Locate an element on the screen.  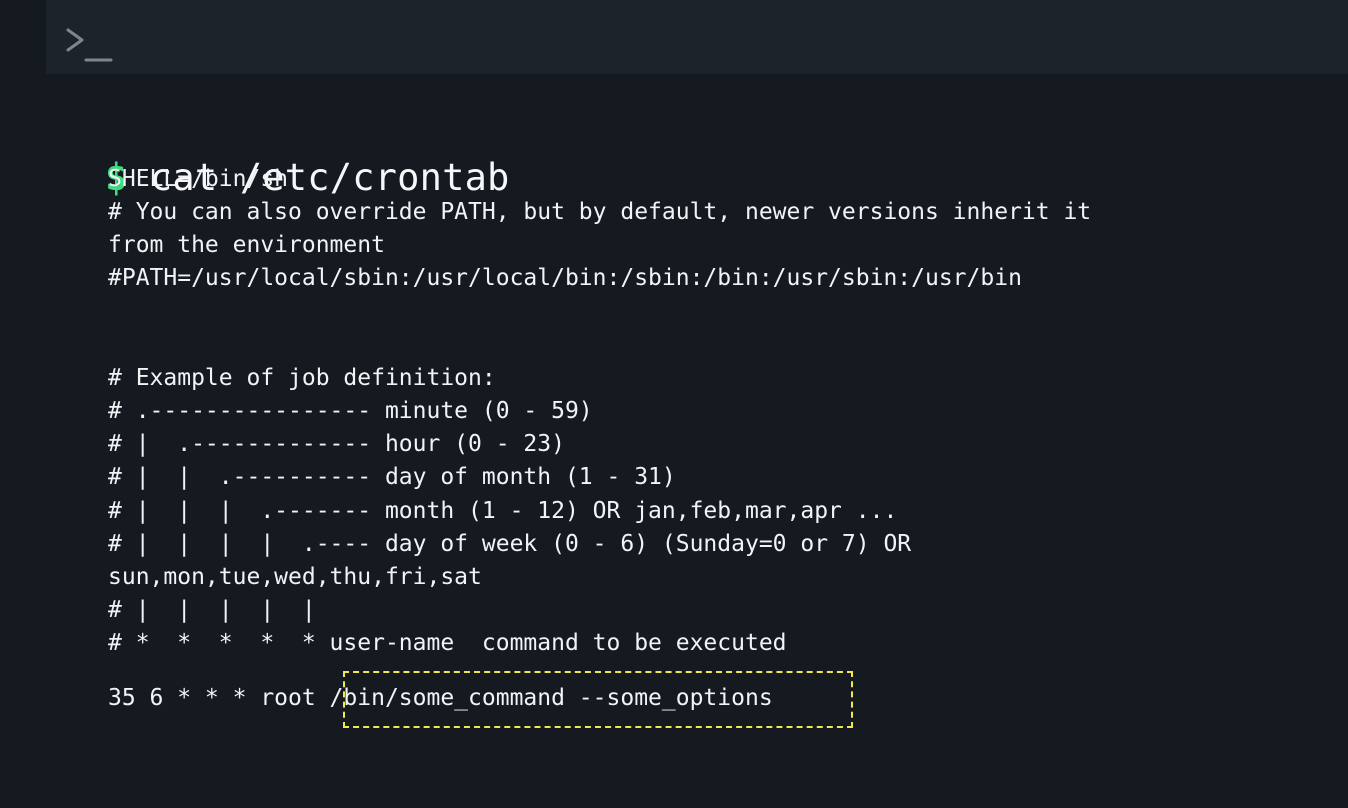
output-line-shell: SHELL=/bin/sh is located at coordinates (198, 179).